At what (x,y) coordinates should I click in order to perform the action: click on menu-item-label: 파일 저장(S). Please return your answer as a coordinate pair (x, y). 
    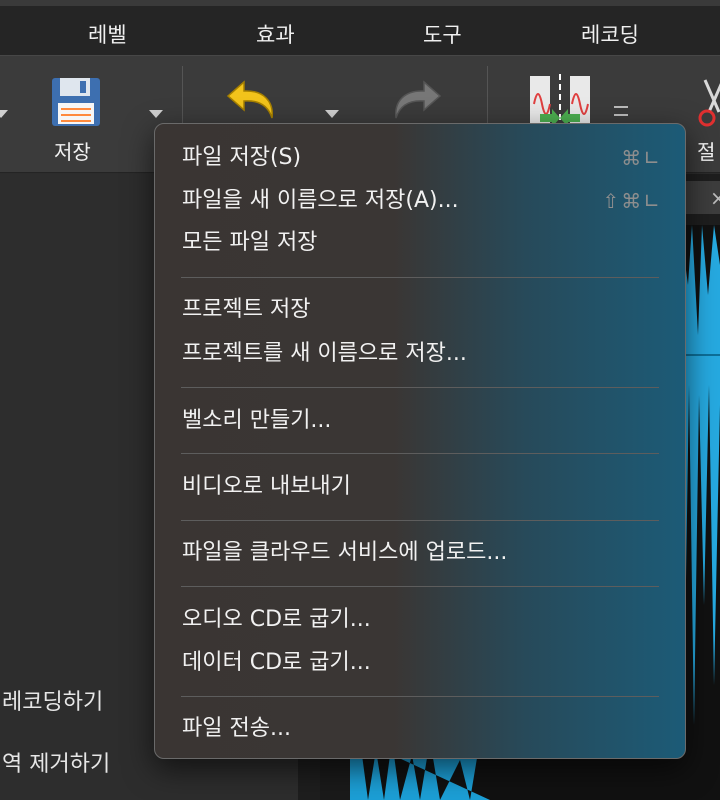
    Looking at the image, I should click on (242, 157).